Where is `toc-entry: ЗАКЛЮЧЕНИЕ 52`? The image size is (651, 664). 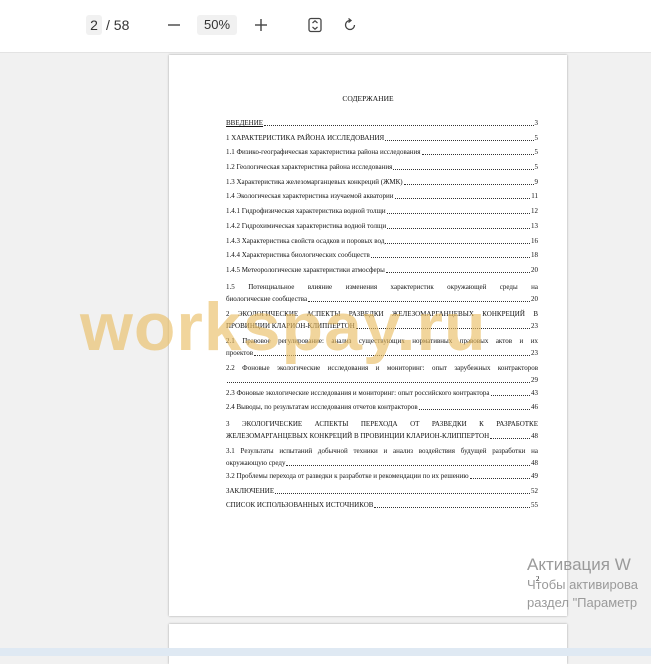
toc-entry: ЗАКЛЮЧЕНИЕ 52 is located at coordinates (382, 491).